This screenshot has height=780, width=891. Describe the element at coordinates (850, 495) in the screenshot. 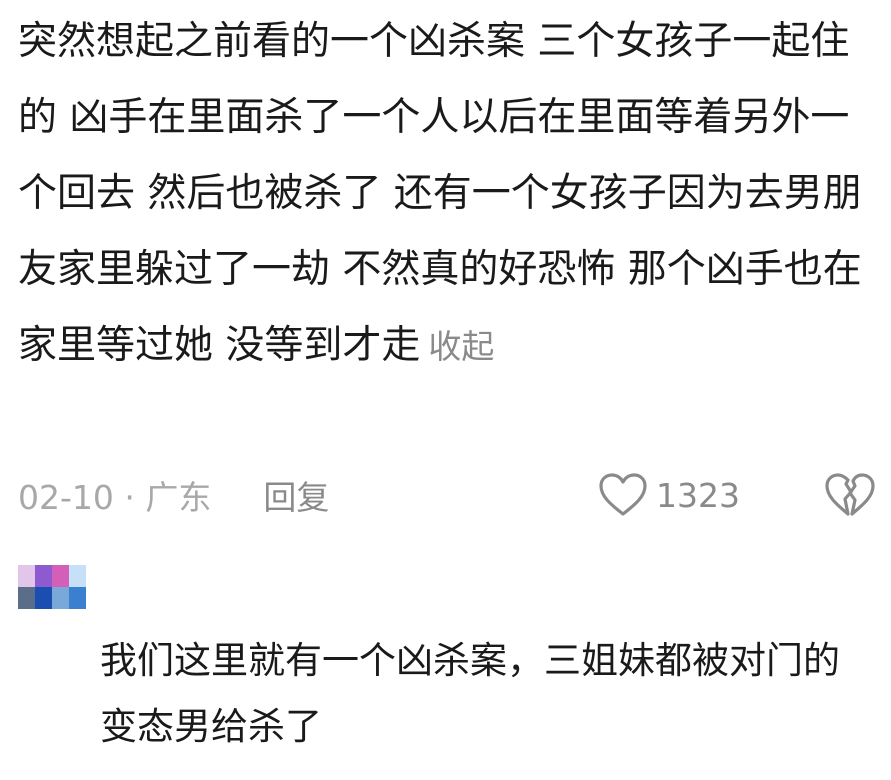

I see `broken-heart-icon` at that location.